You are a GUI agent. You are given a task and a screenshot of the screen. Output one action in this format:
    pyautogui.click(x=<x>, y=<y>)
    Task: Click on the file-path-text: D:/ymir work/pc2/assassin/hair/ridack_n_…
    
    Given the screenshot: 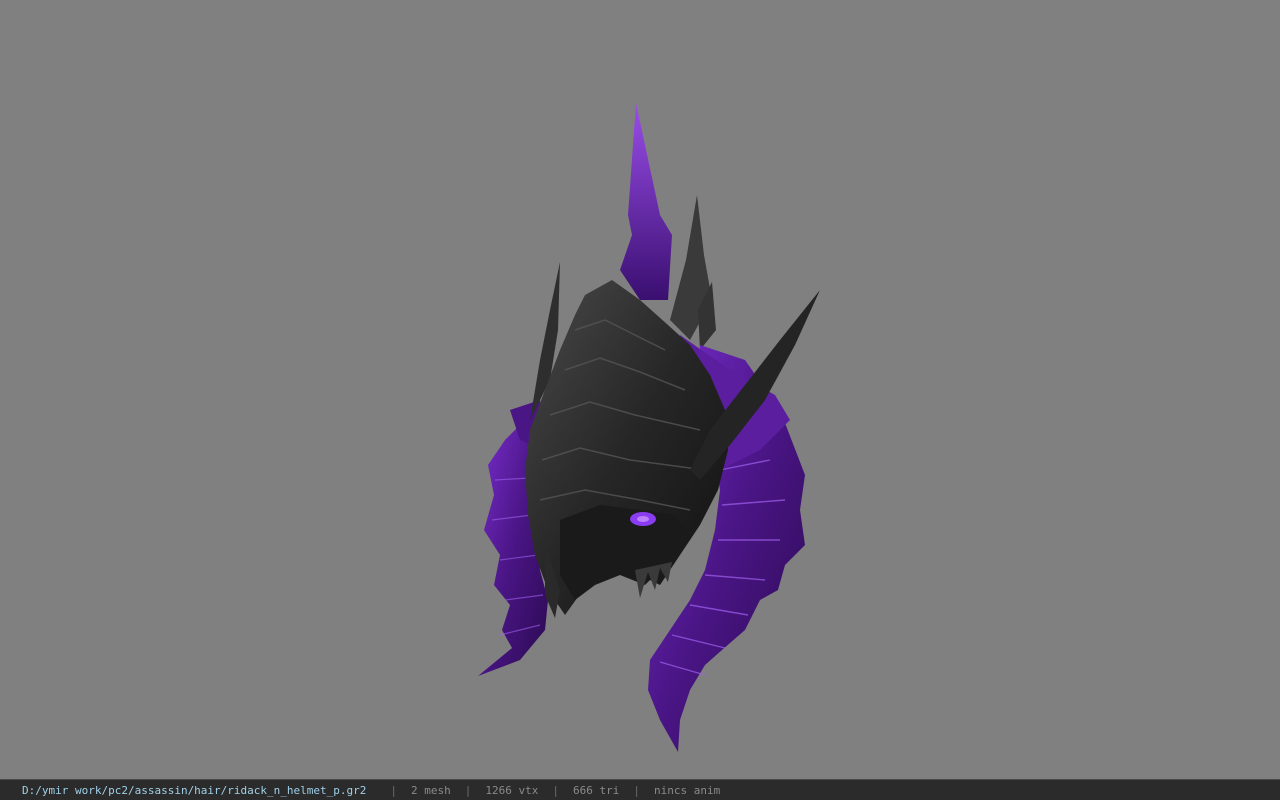 What is the action you would take?
    pyautogui.click(x=194, y=790)
    